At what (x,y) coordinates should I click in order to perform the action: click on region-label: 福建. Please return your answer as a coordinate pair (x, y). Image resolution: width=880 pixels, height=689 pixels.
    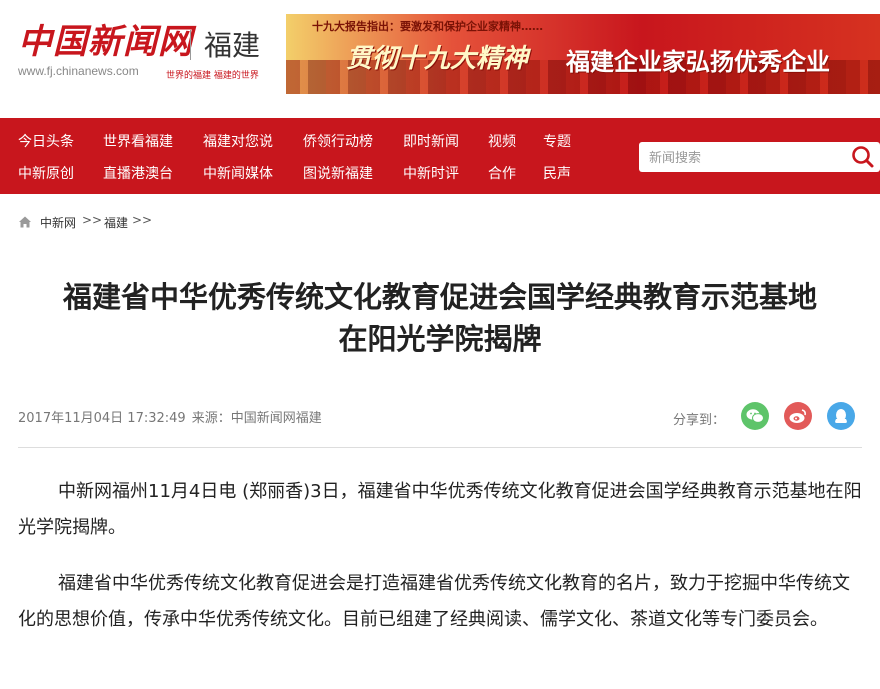
    Looking at the image, I should click on (232, 45).